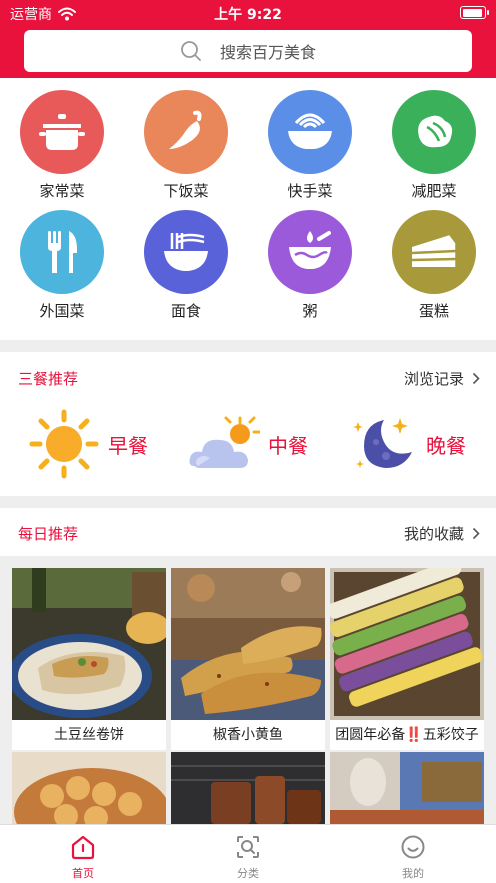  I want to click on noodle-bowl-icon, so click(310, 132).